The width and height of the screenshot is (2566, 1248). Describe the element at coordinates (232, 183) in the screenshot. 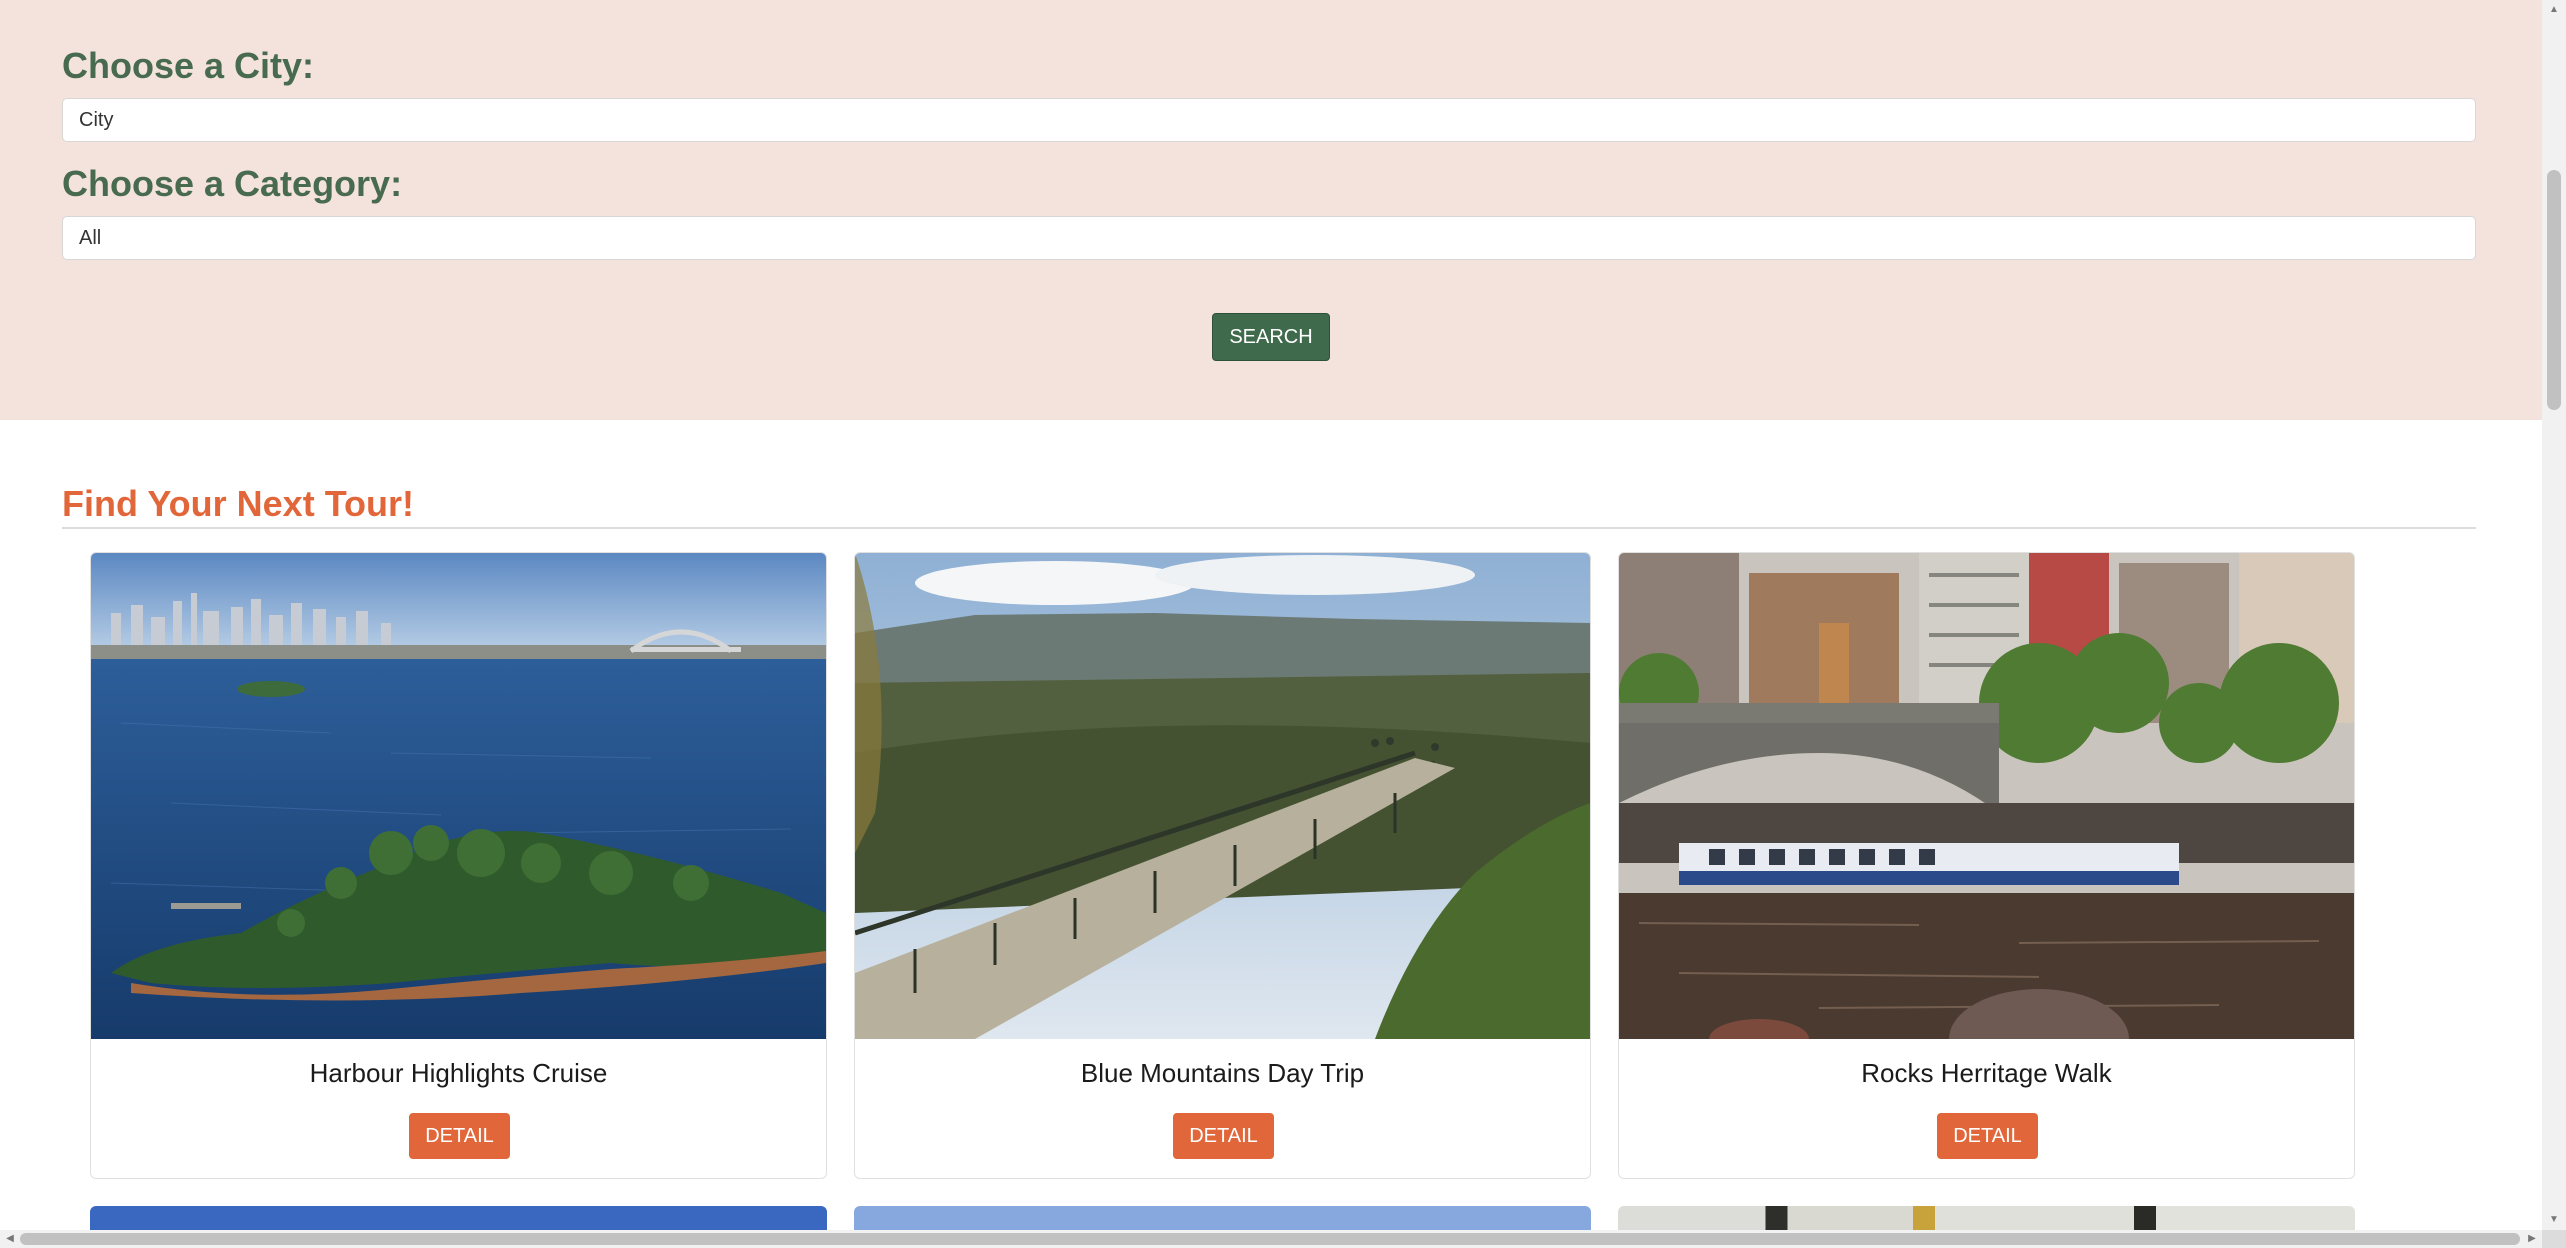

I see `category-label: Choose a Category:` at that location.